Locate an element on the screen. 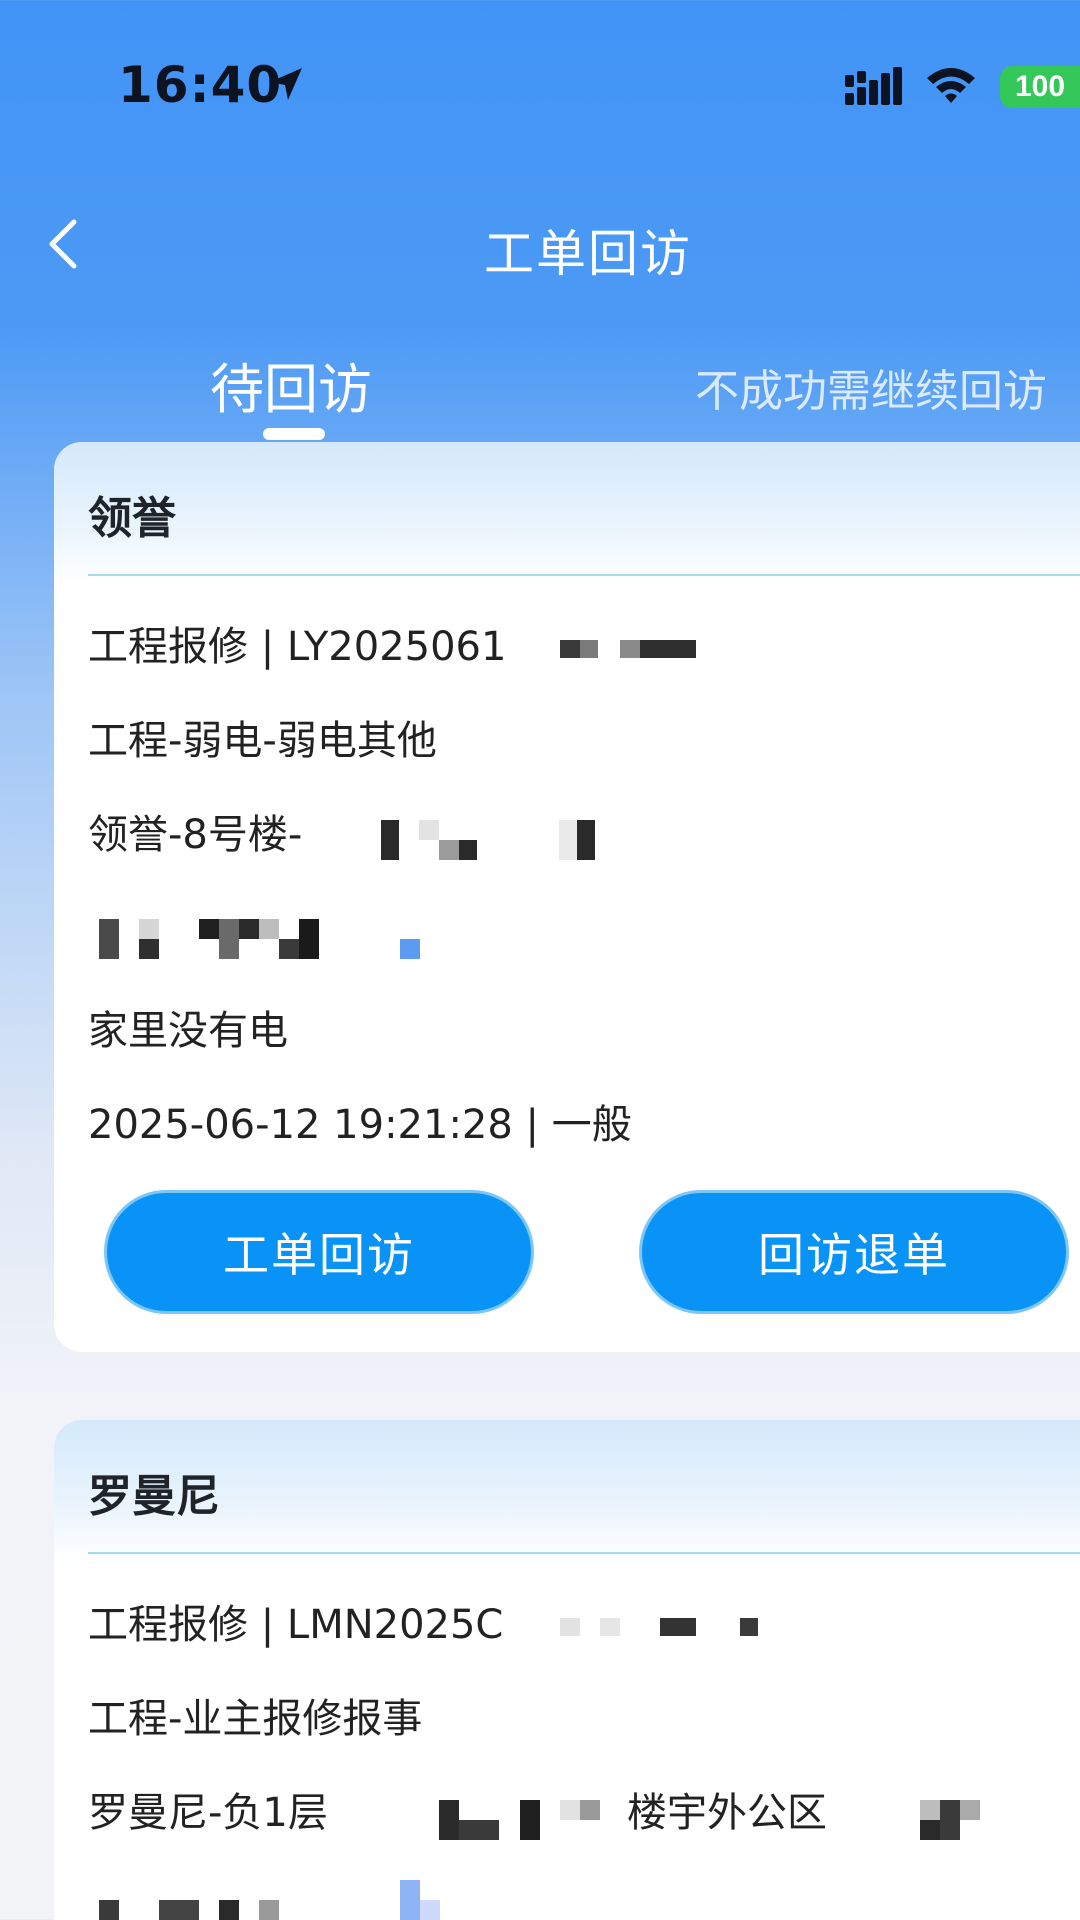  order-description: 家里没有电 is located at coordinates (188, 1031).